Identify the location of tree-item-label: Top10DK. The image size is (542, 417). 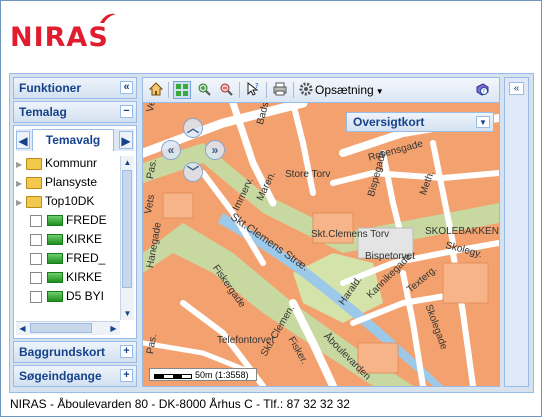
(70, 201).